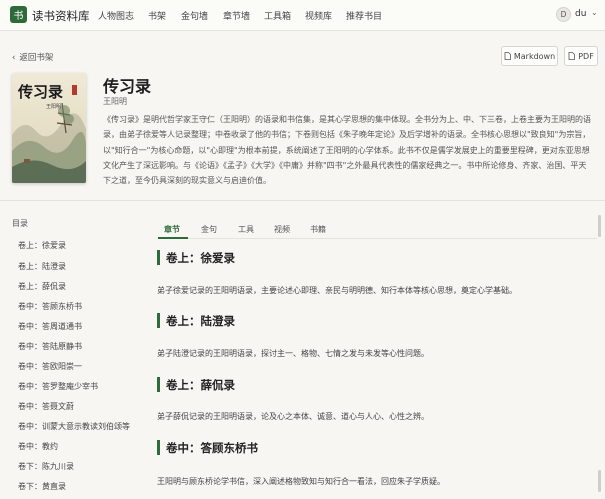  Describe the element at coordinates (200, 385) in the screenshot. I see `section-title: 卷上：薛侃录` at that location.